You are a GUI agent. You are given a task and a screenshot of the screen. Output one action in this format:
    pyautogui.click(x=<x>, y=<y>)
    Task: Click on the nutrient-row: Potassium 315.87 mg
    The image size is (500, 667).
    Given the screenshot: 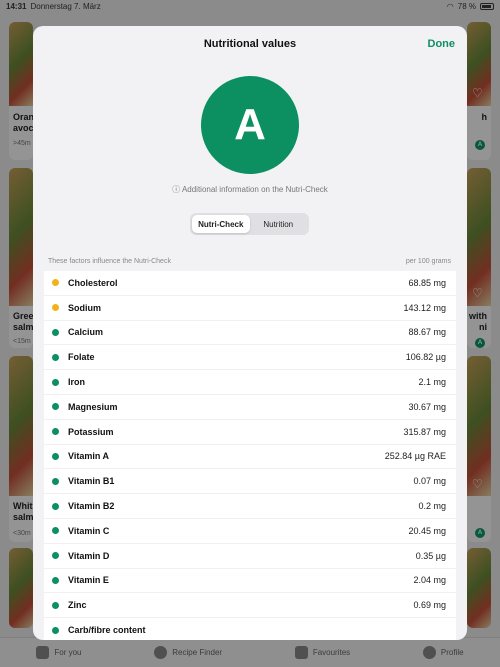 What is the action you would take?
    pyautogui.click(x=250, y=432)
    